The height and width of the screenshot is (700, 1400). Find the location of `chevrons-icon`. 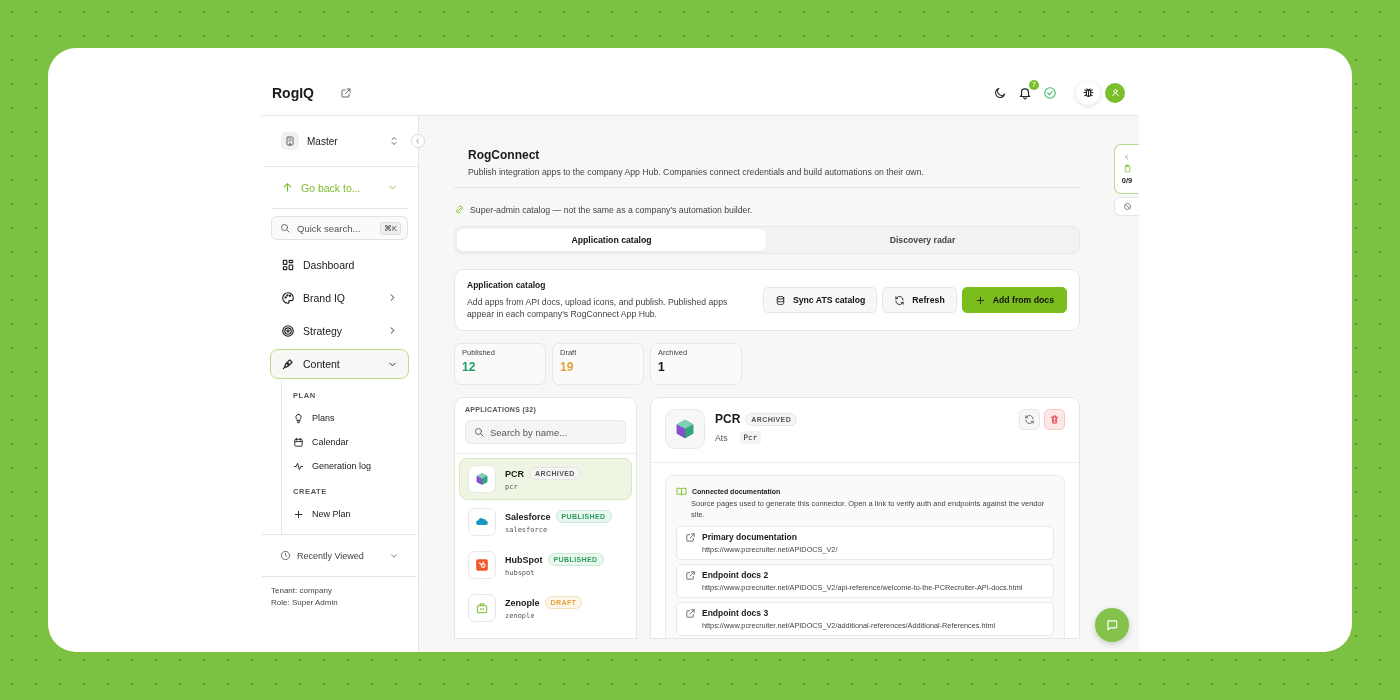

chevrons-icon is located at coordinates (394, 141).